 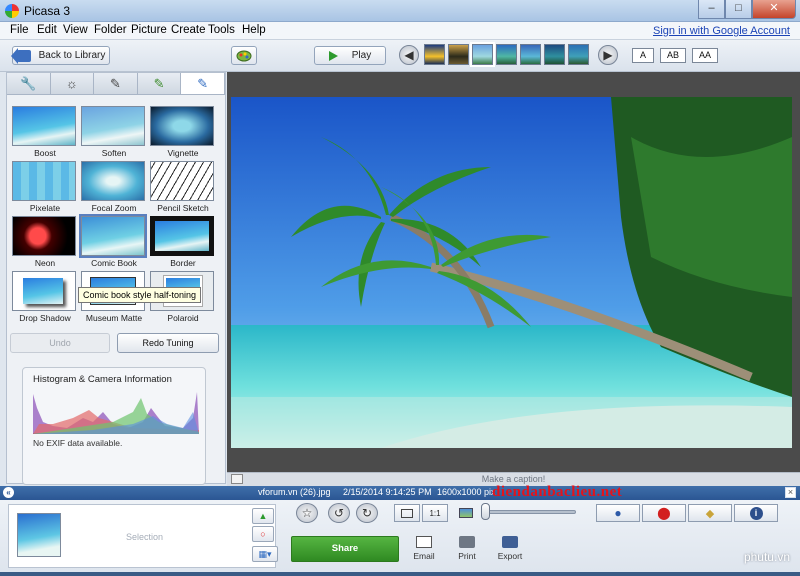 I want to click on collapse-icon: «, so click(x=8, y=492).